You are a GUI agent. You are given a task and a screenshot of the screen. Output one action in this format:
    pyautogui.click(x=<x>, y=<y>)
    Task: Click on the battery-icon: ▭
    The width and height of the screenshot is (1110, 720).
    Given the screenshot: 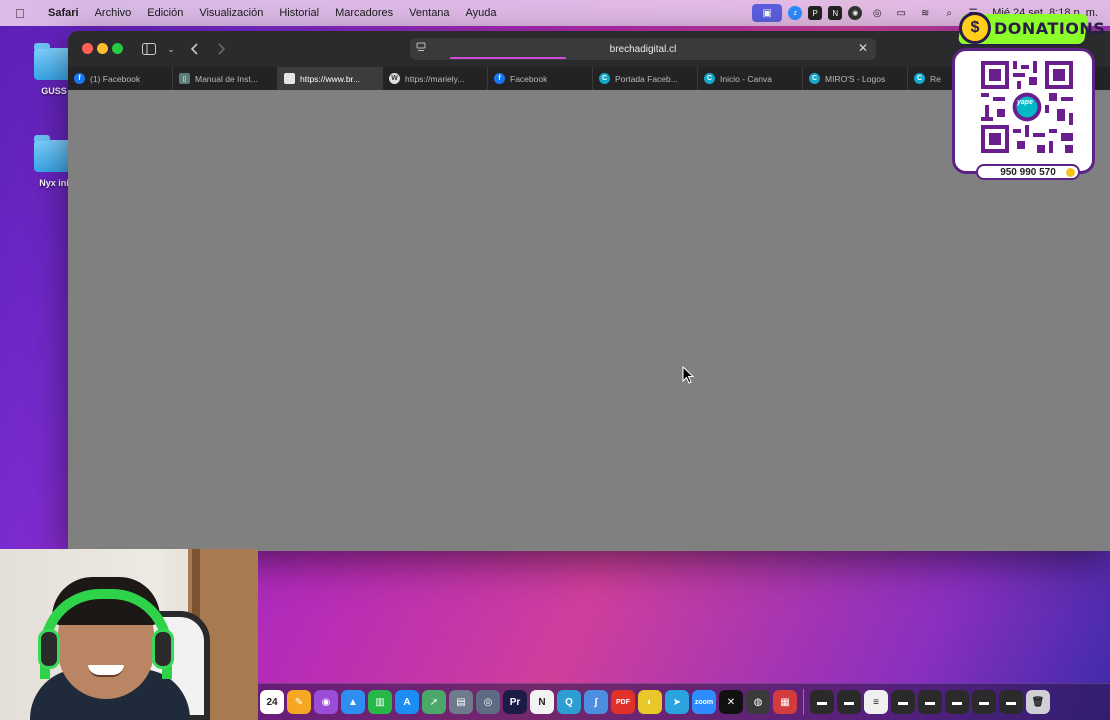 What is the action you would take?
    pyautogui.click(x=901, y=13)
    